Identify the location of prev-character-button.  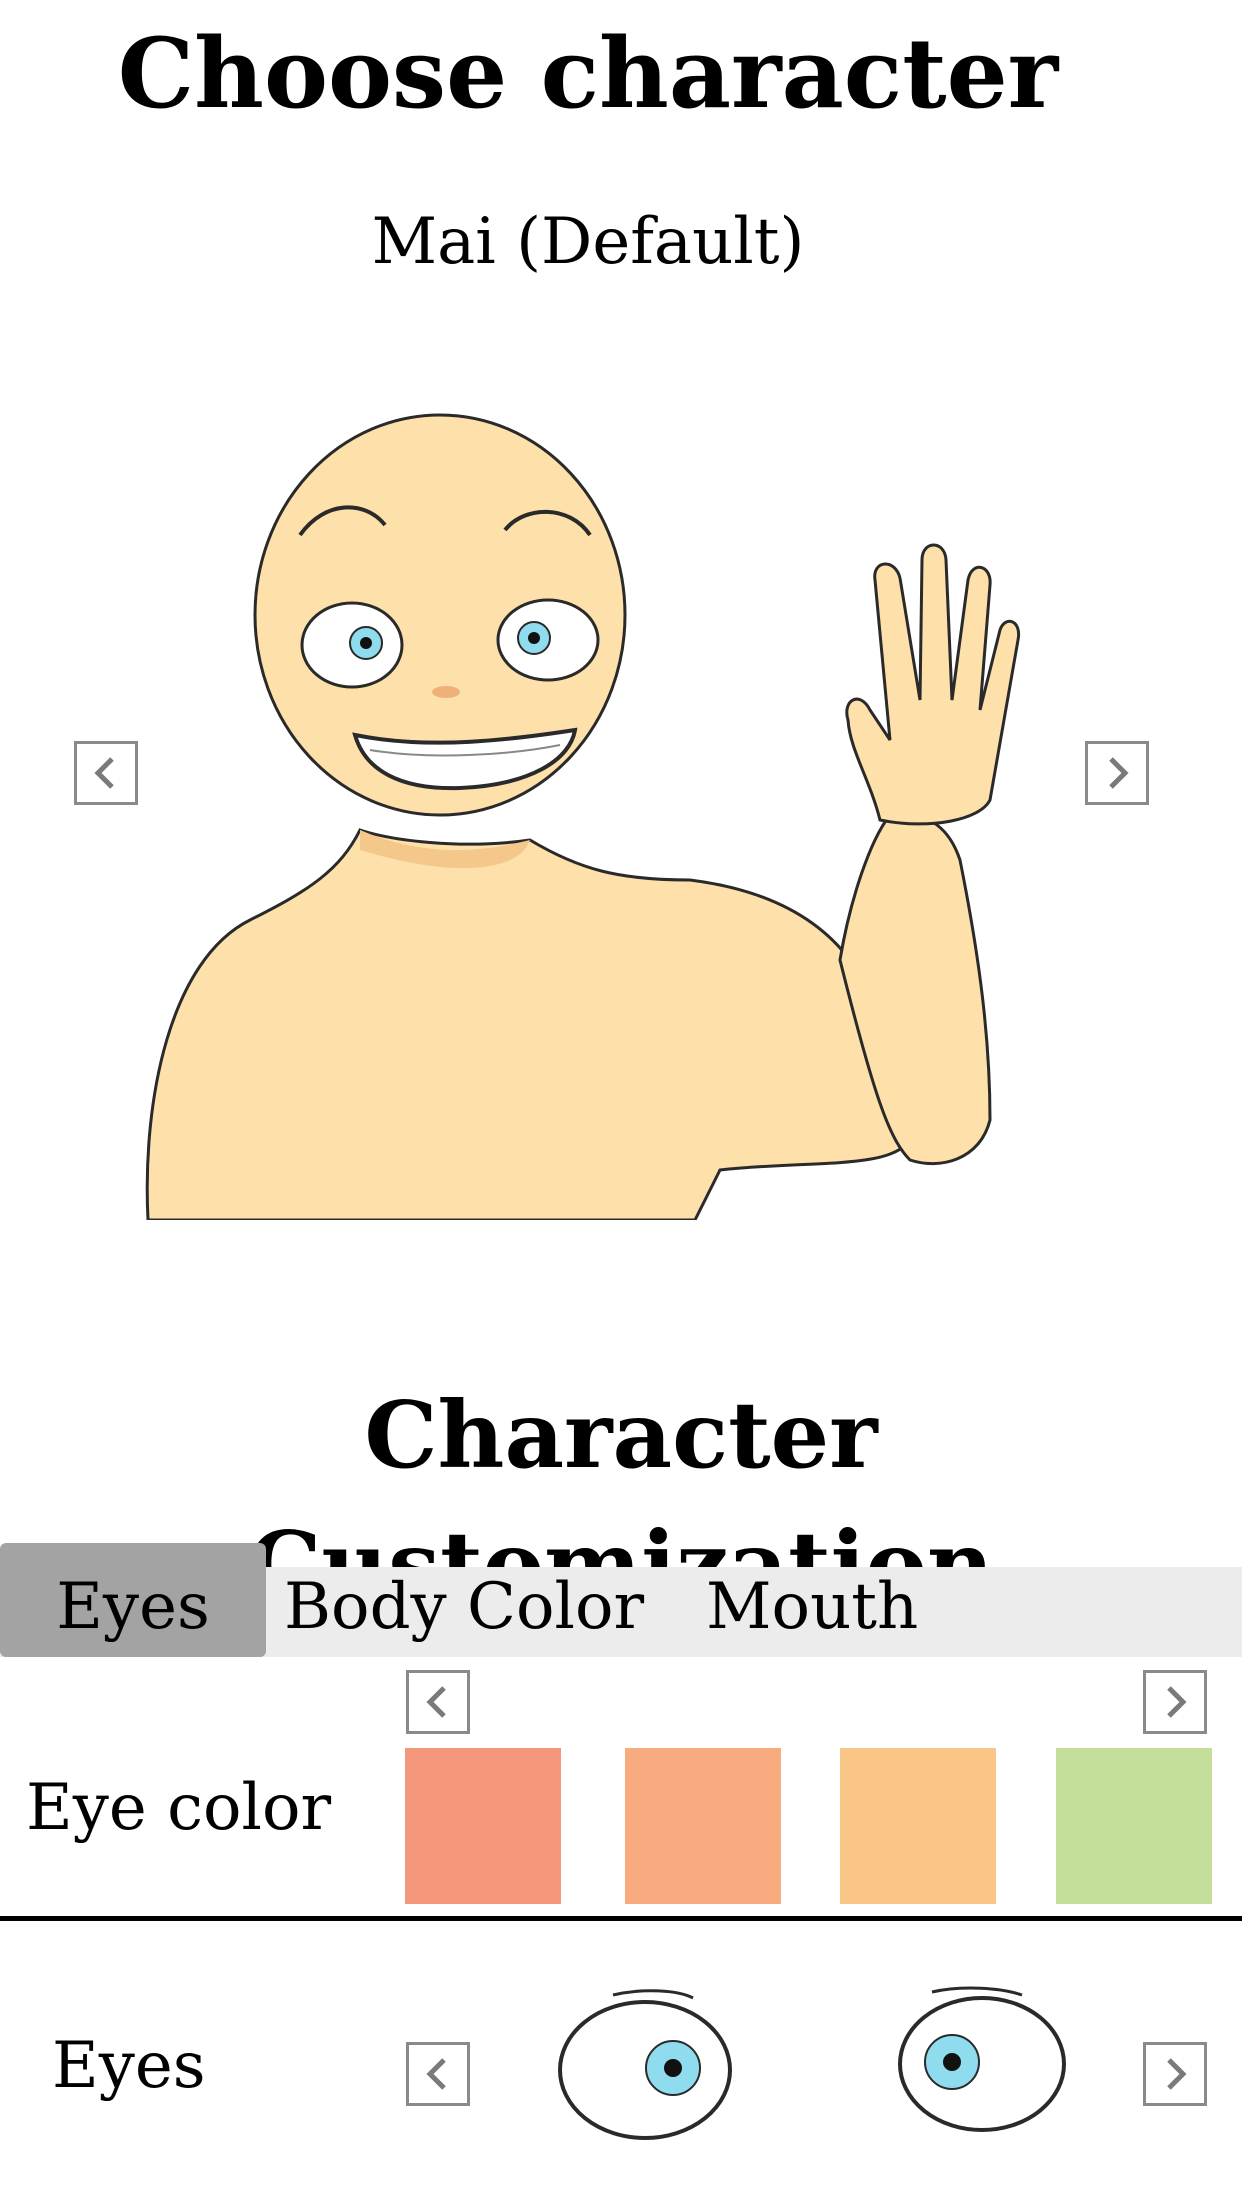
(106, 773).